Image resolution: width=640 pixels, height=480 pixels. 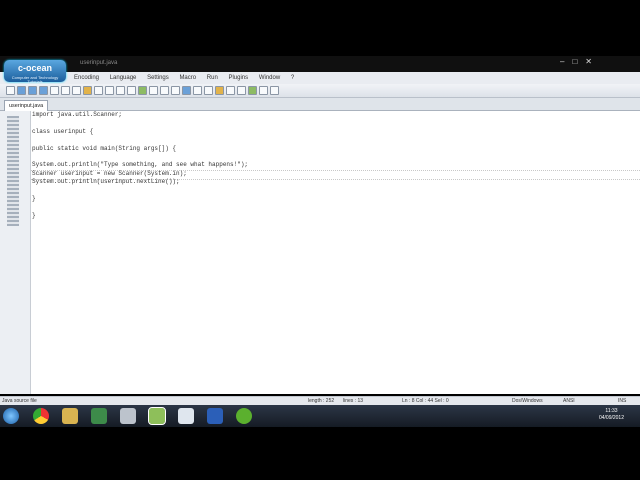 I want to click on close-all-icon, so click(x=65, y=90).